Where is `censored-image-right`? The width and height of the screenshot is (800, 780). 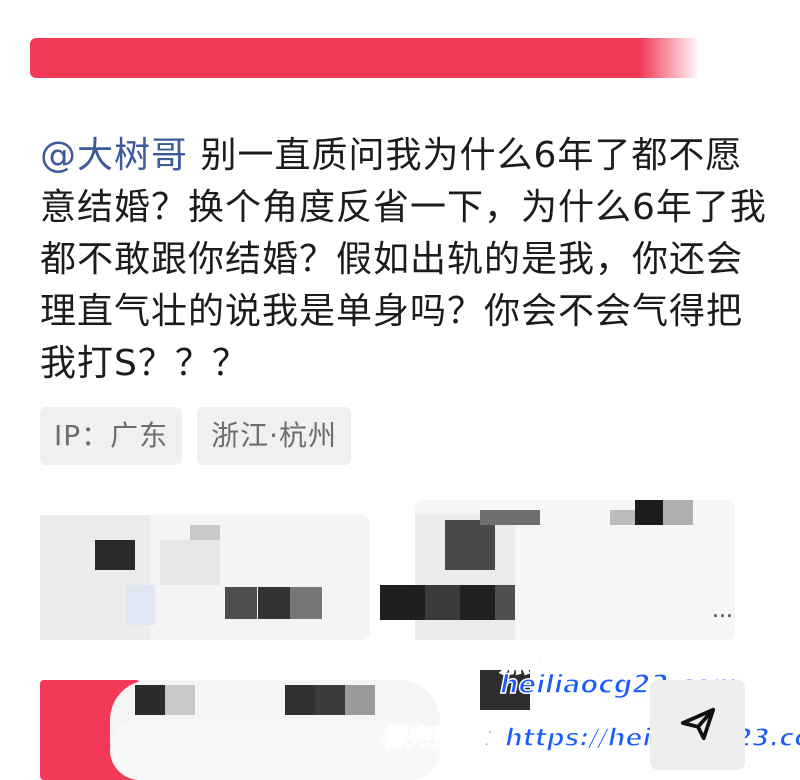 censored-image-right is located at coordinates (557, 570).